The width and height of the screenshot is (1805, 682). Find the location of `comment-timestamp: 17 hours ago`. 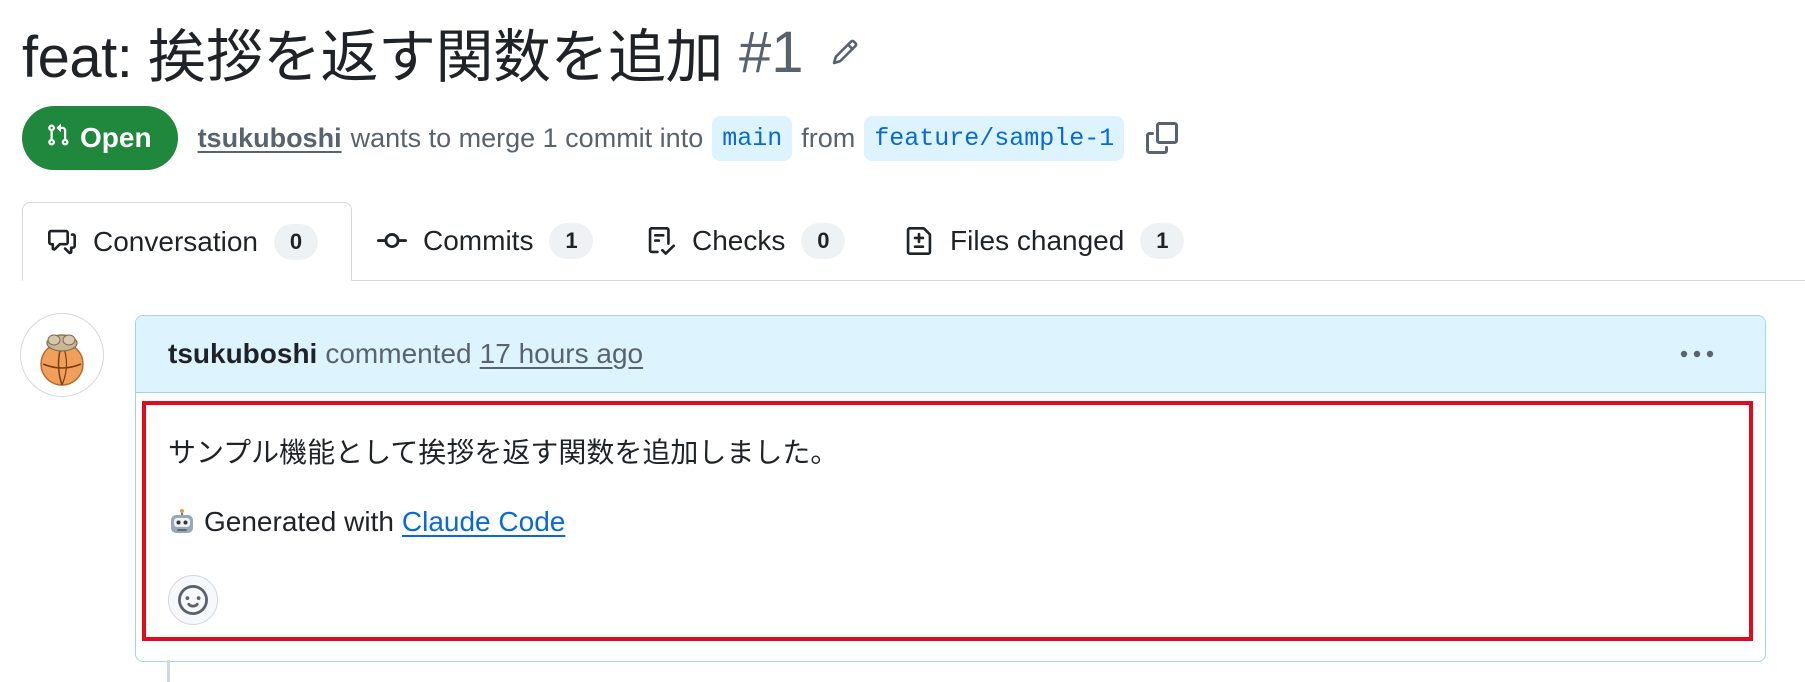

comment-timestamp: 17 hours ago is located at coordinates (561, 354).